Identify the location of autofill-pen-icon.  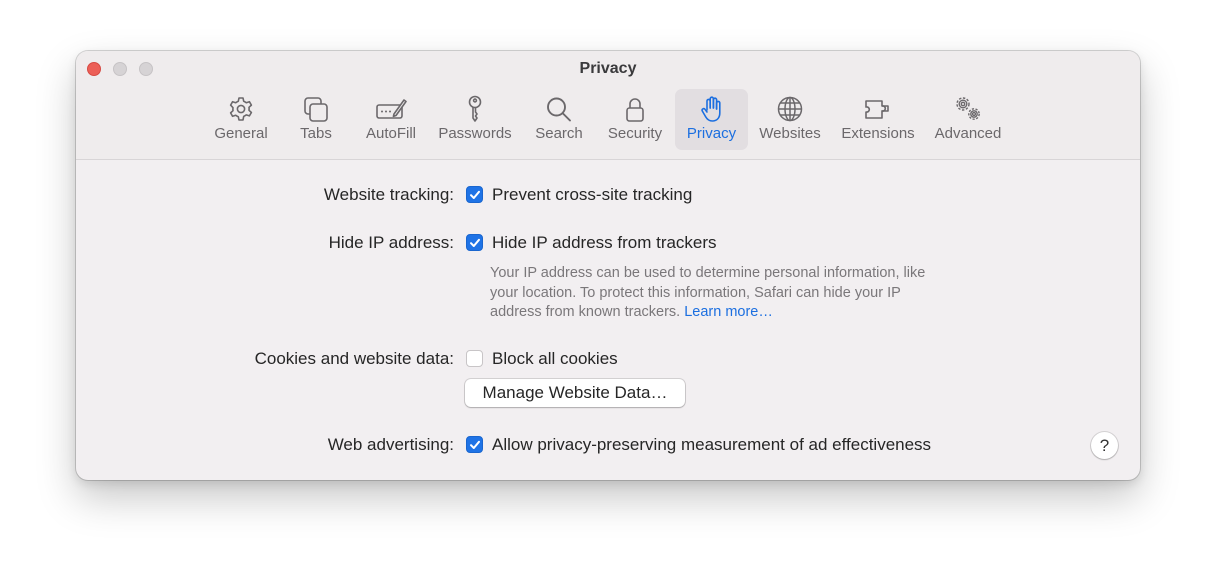
(391, 110).